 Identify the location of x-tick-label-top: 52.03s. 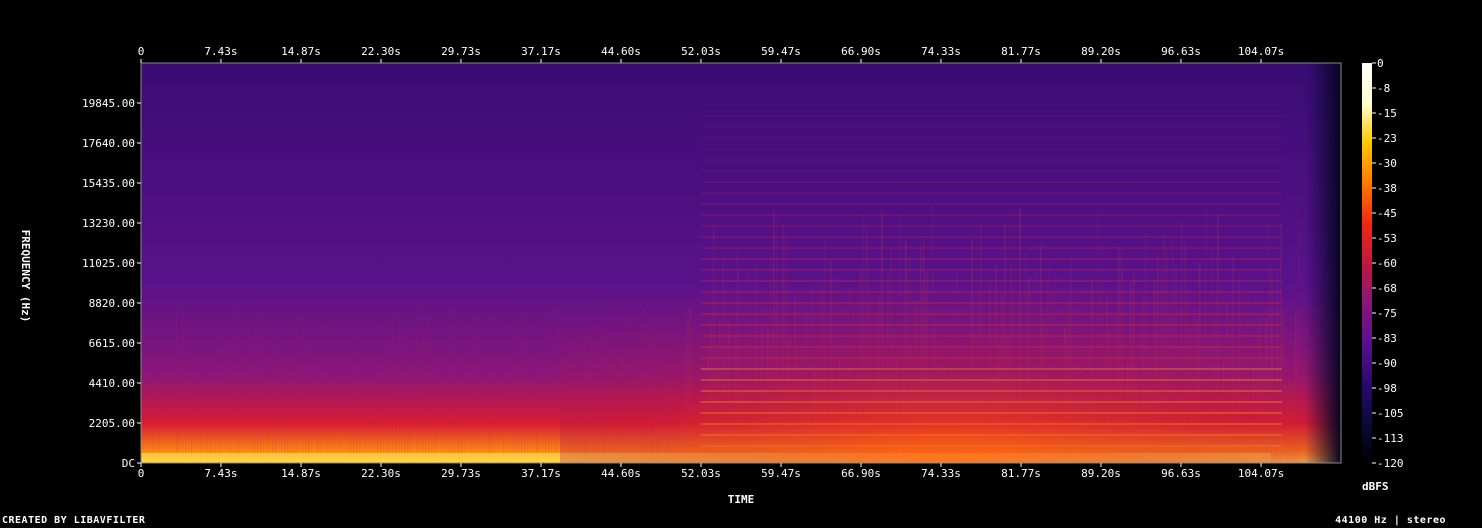
(701, 51).